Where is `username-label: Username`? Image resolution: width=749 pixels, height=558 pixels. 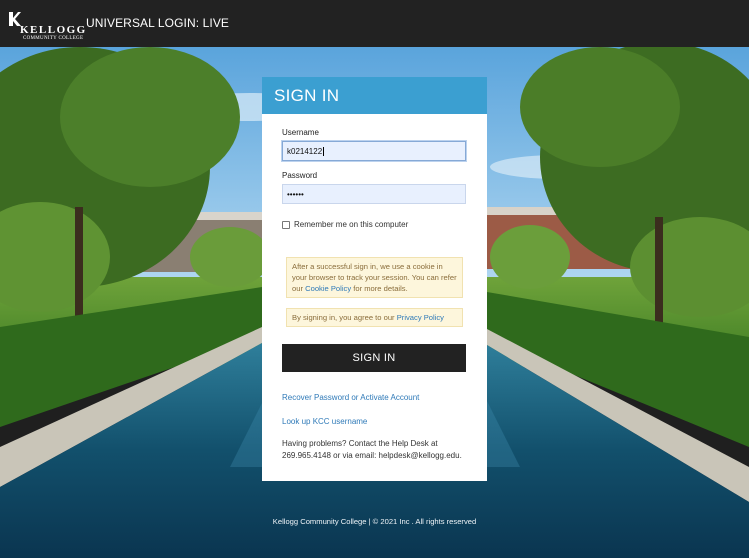
username-label: Username is located at coordinates (300, 132).